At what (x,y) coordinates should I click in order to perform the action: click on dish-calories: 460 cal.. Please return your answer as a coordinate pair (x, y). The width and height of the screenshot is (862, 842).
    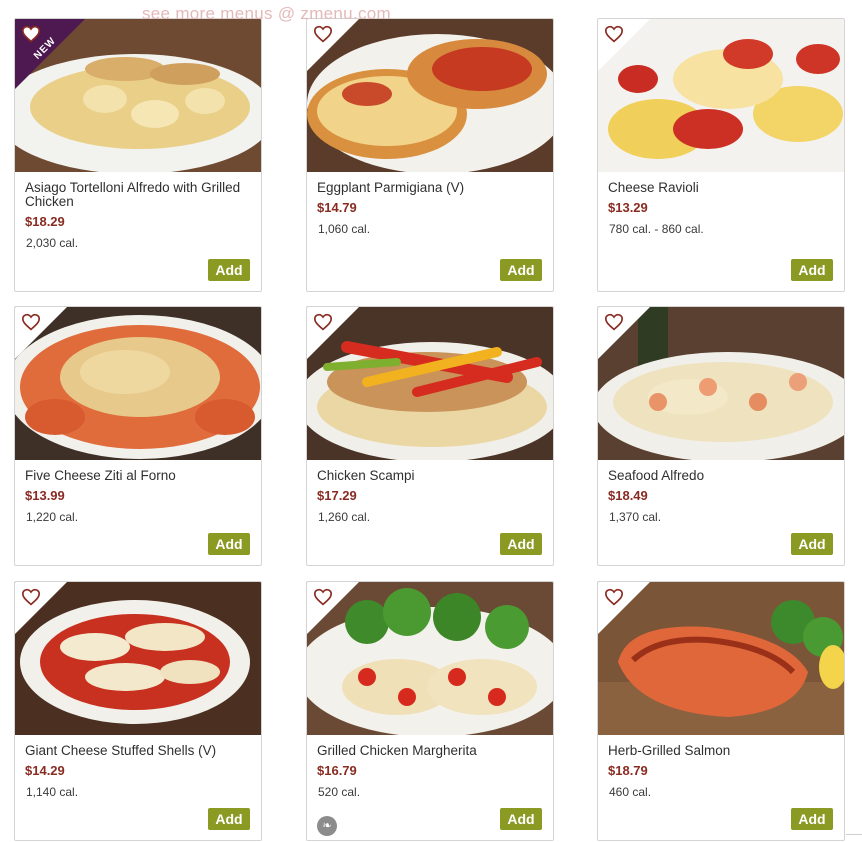
    Looking at the image, I should click on (630, 792).